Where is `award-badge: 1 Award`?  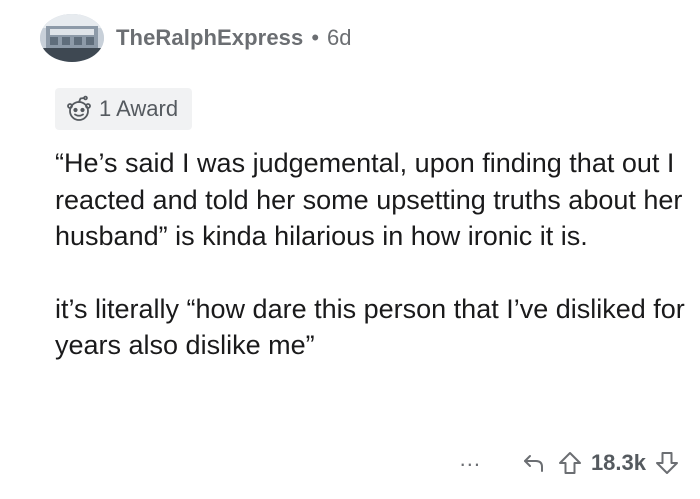 award-badge: 1 Award is located at coordinates (124, 109).